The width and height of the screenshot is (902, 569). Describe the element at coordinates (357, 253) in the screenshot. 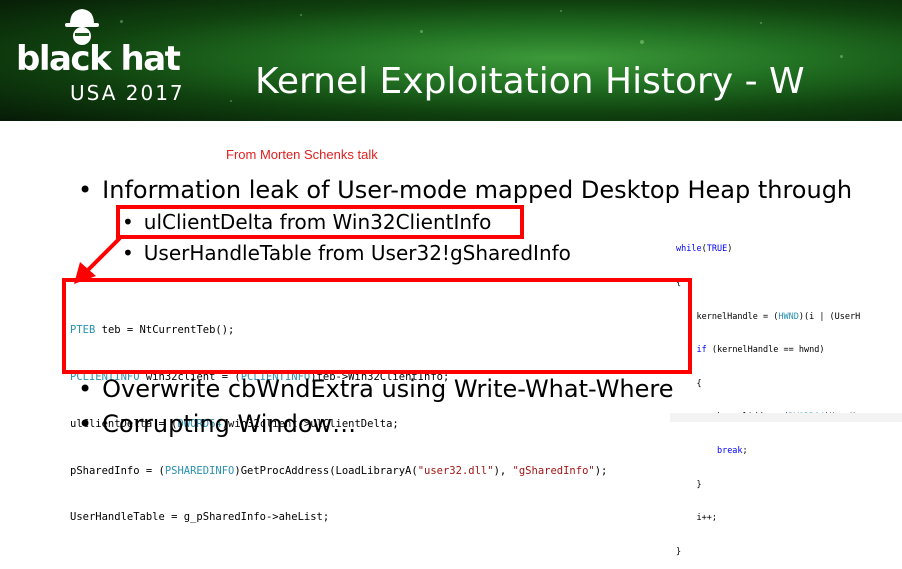

I see `subbullet-text: UserHandleTable from User32!gSharedInfo` at that location.